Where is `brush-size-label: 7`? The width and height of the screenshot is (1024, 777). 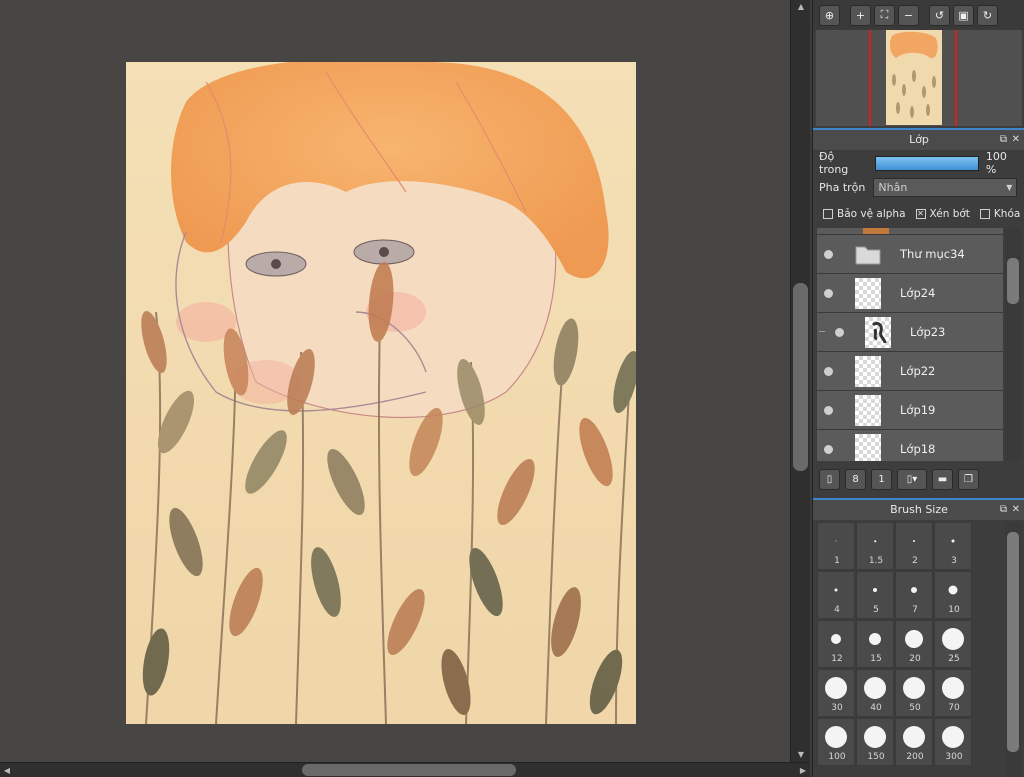 brush-size-label: 7 is located at coordinates (915, 610).